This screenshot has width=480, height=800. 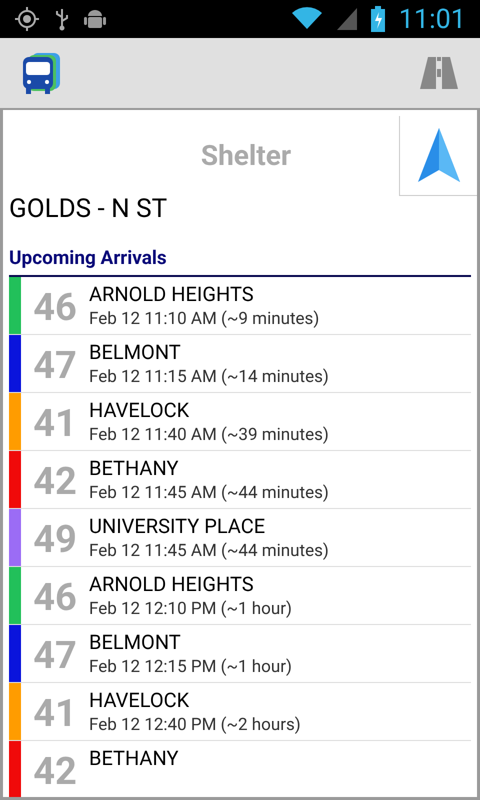 What do you see at coordinates (190, 667) in the screenshot?
I see `arrival-time: Feb 12 12:15 PM (~1 hour)` at bounding box center [190, 667].